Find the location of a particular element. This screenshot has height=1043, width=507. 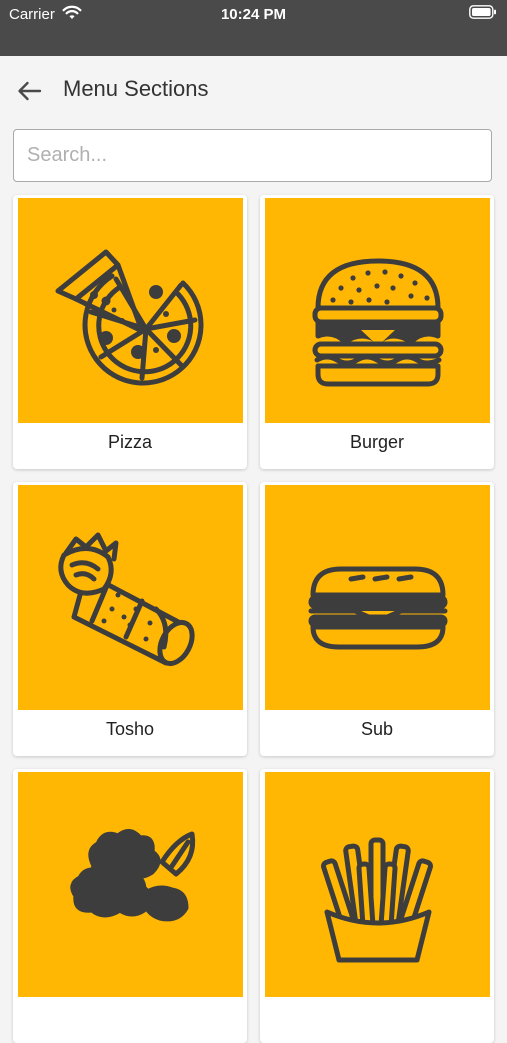

back-arrow-icon is located at coordinates (30, 91).